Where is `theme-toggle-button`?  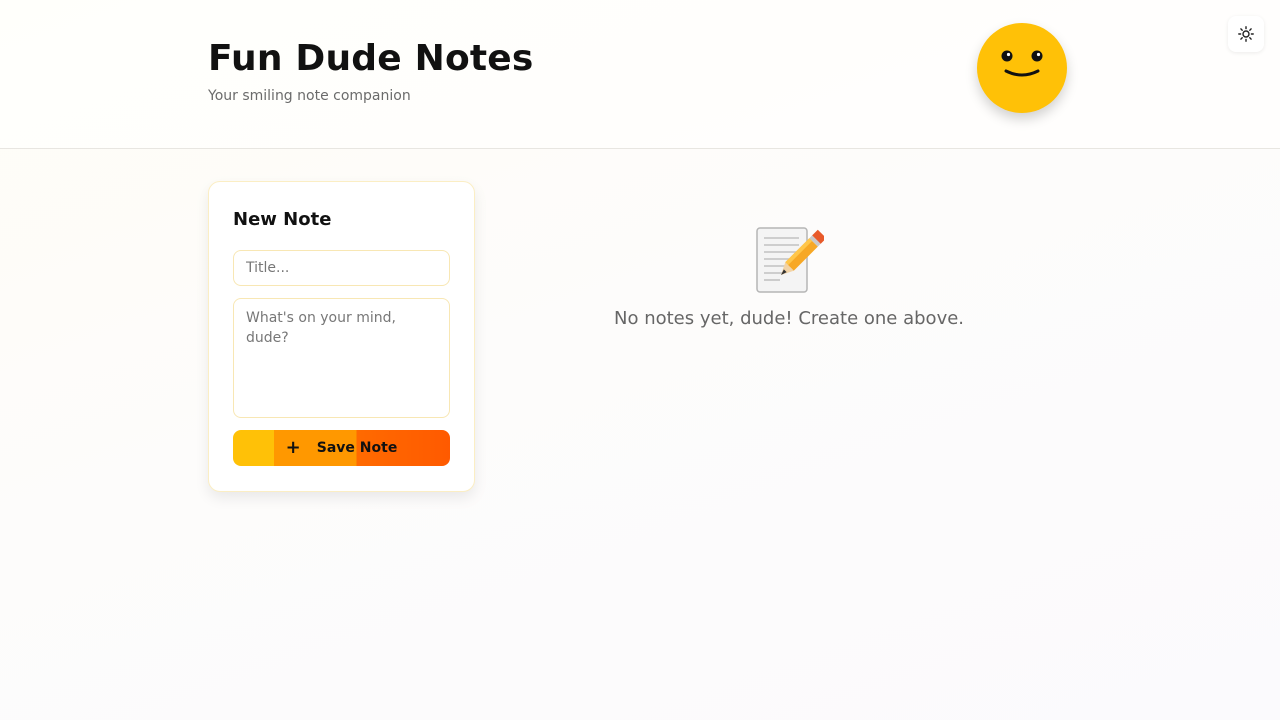 theme-toggle-button is located at coordinates (1246, 34).